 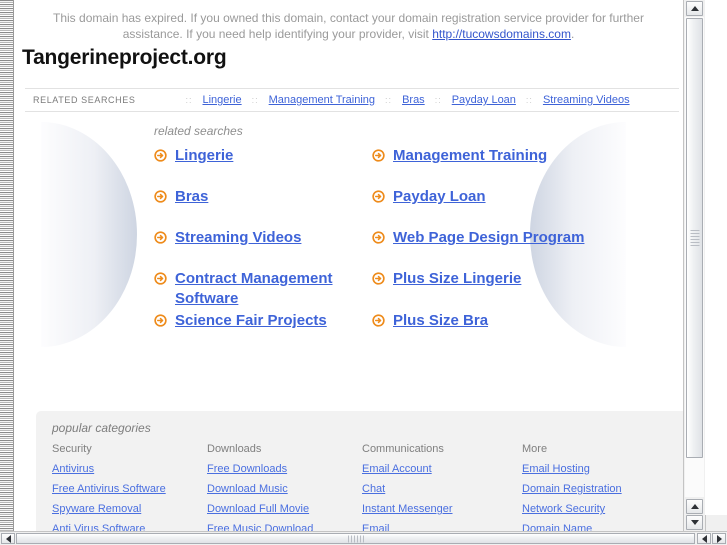 I want to click on related-searches-heading: related searches, so click(x=198, y=131).